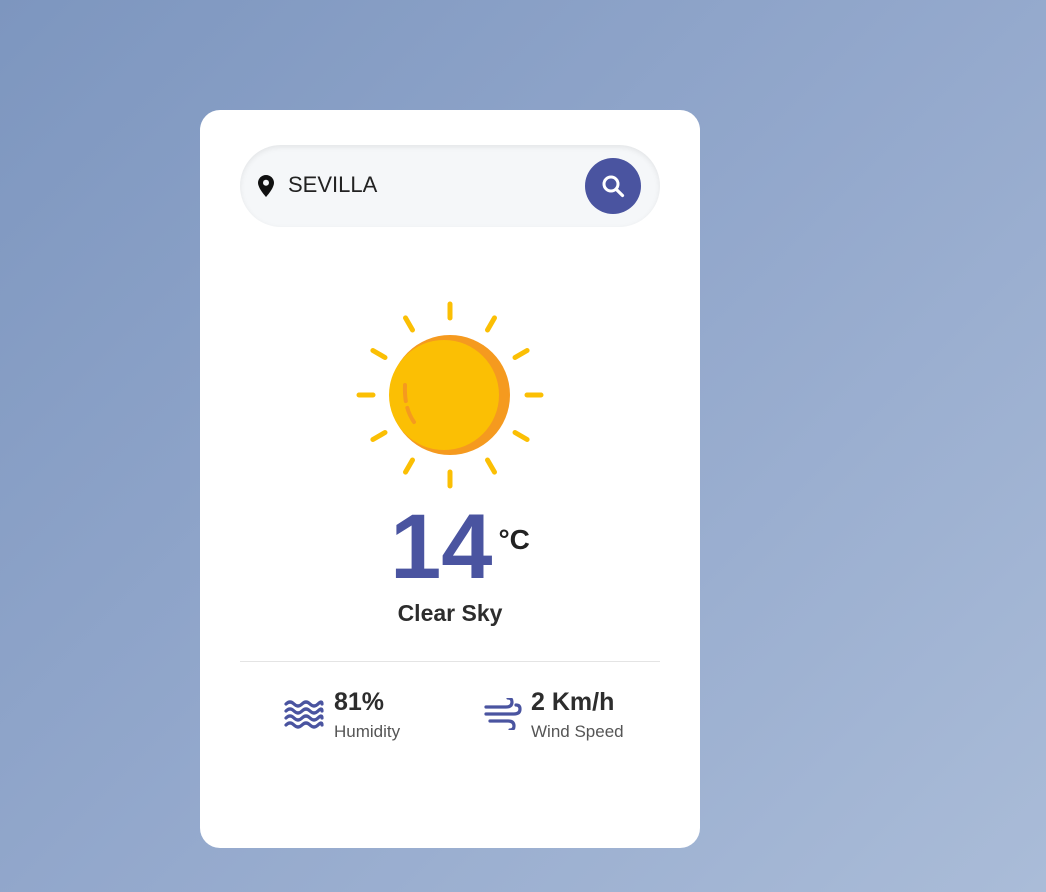  Describe the element at coordinates (367, 731) in the screenshot. I see `humidity-label: Humidity` at that location.